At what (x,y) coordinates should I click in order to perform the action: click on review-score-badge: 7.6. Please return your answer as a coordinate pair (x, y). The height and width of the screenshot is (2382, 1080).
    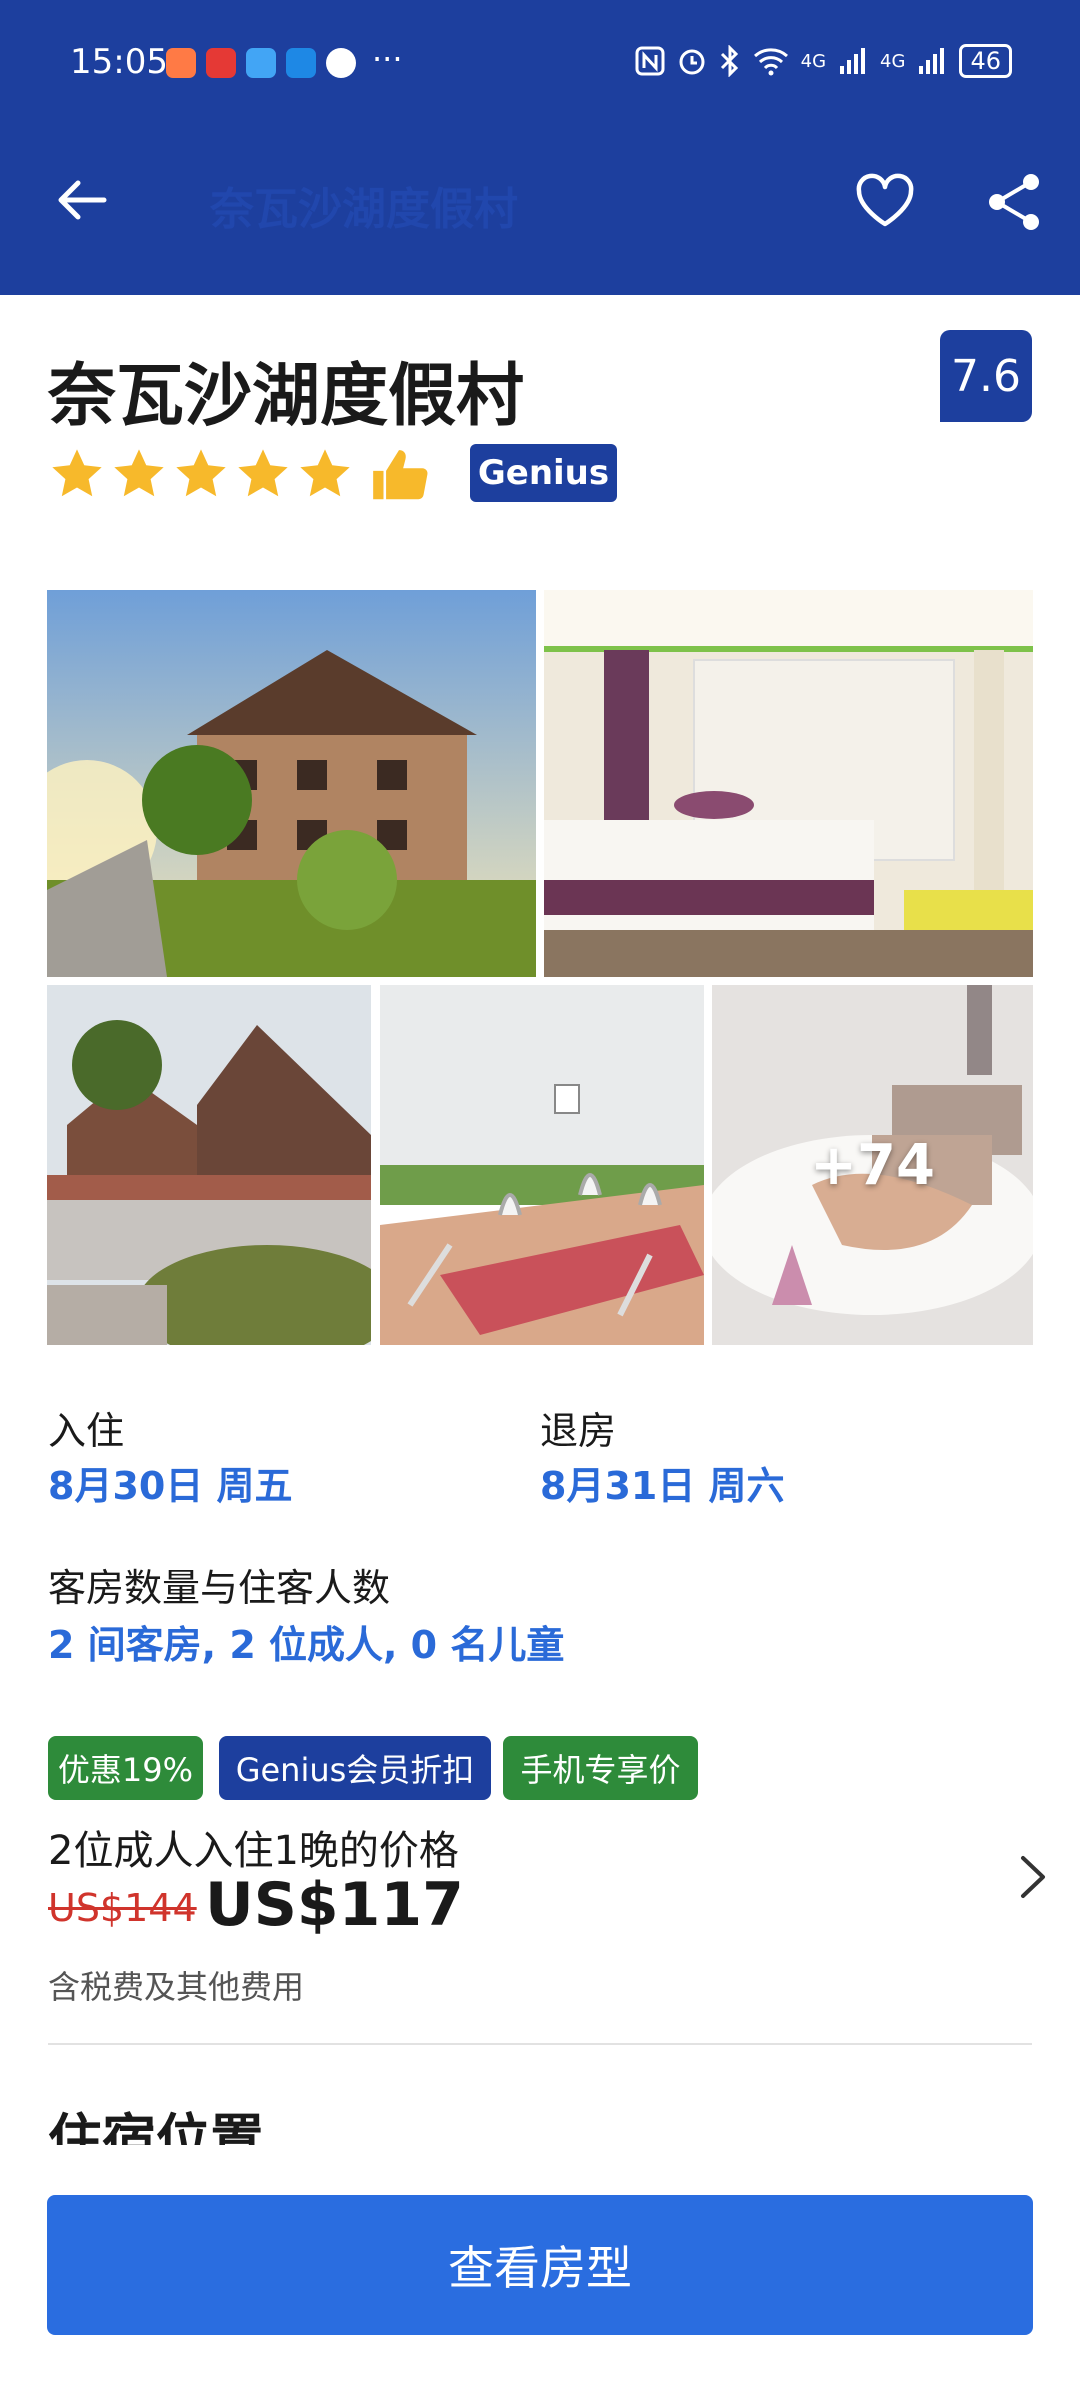
    Looking at the image, I should click on (986, 376).